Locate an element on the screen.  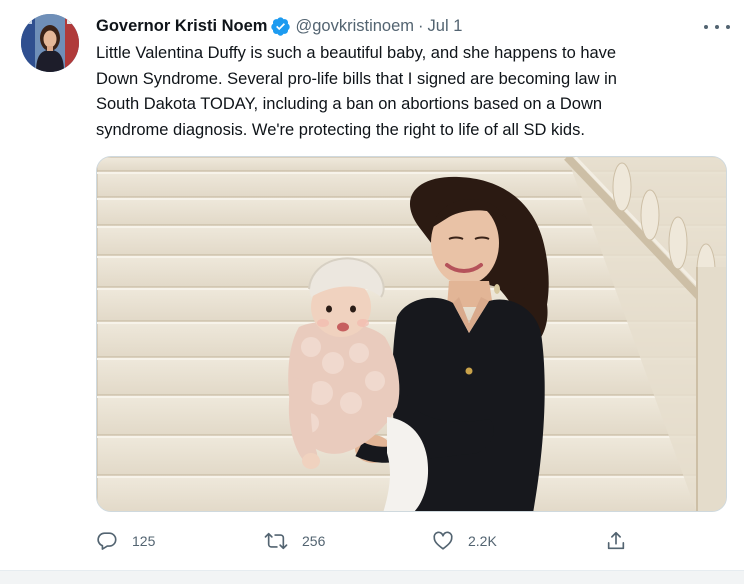
share-button is located at coordinates (616, 541).